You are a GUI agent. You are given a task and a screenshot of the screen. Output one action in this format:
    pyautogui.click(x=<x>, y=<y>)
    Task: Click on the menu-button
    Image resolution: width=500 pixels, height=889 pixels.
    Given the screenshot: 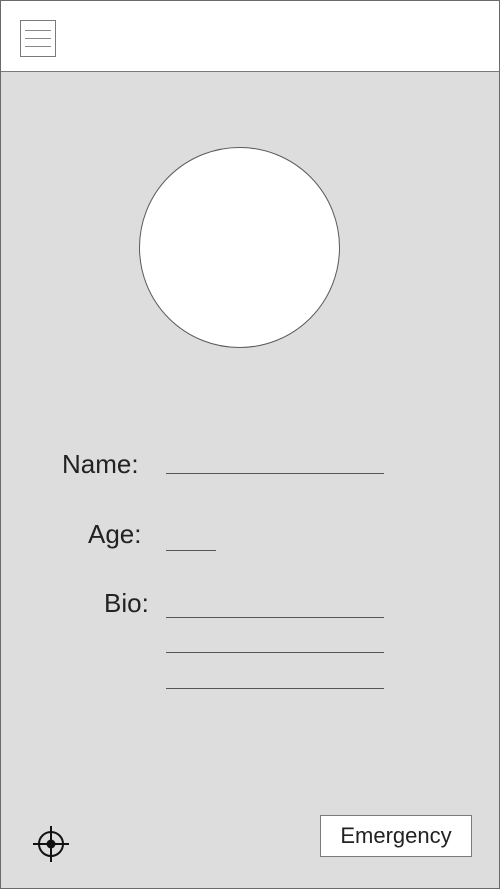 What is the action you would take?
    pyautogui.click(x=38, y=38)
    